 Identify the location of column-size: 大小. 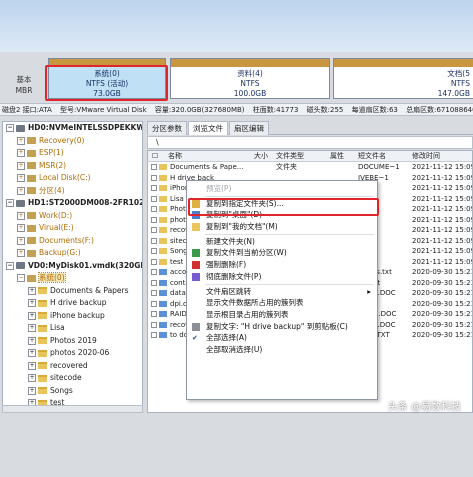
(261, 156).